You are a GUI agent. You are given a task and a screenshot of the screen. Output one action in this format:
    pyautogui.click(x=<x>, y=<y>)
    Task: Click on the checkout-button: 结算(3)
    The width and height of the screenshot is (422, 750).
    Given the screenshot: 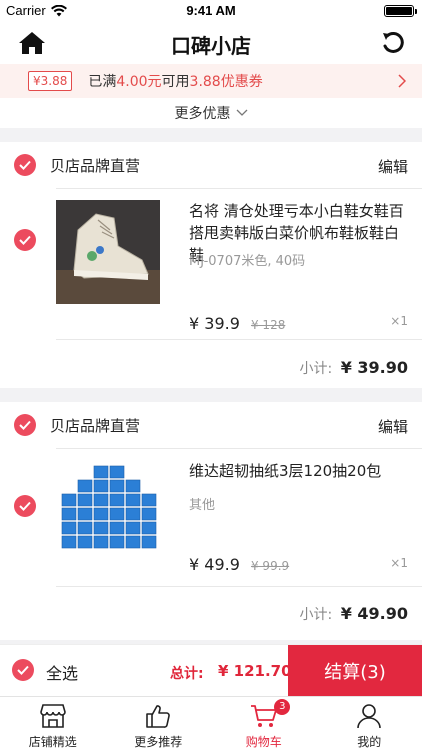 What is the action you would take?
    pyautogui.click(x=355, y=671)
    